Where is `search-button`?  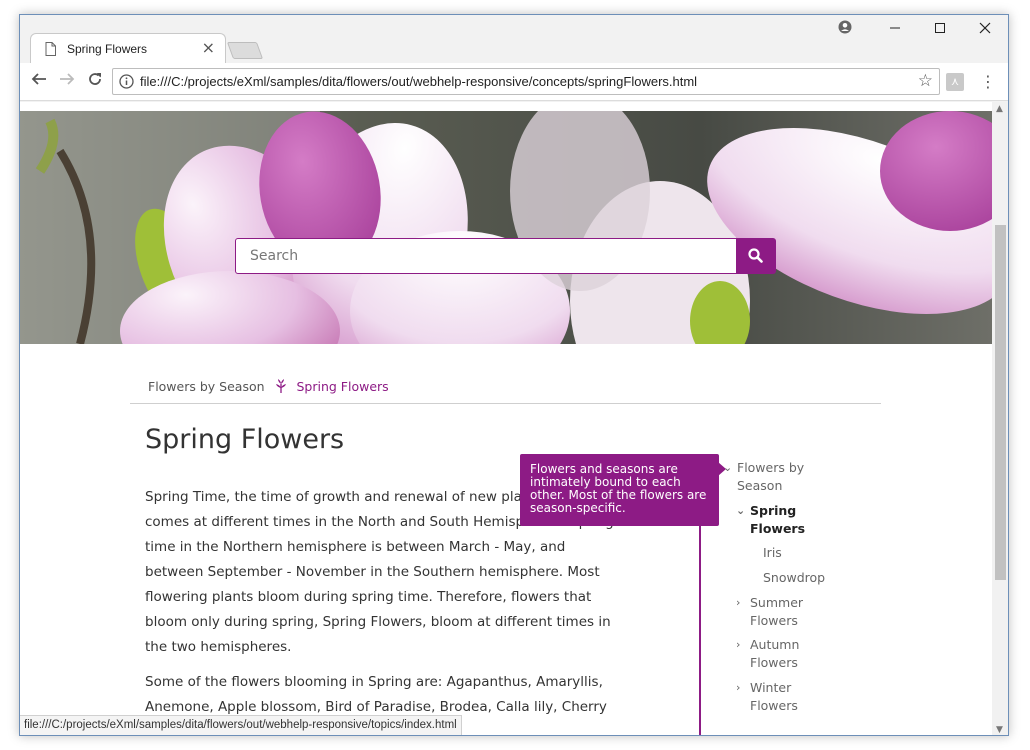
search-button is located at coordinates (756, 256).